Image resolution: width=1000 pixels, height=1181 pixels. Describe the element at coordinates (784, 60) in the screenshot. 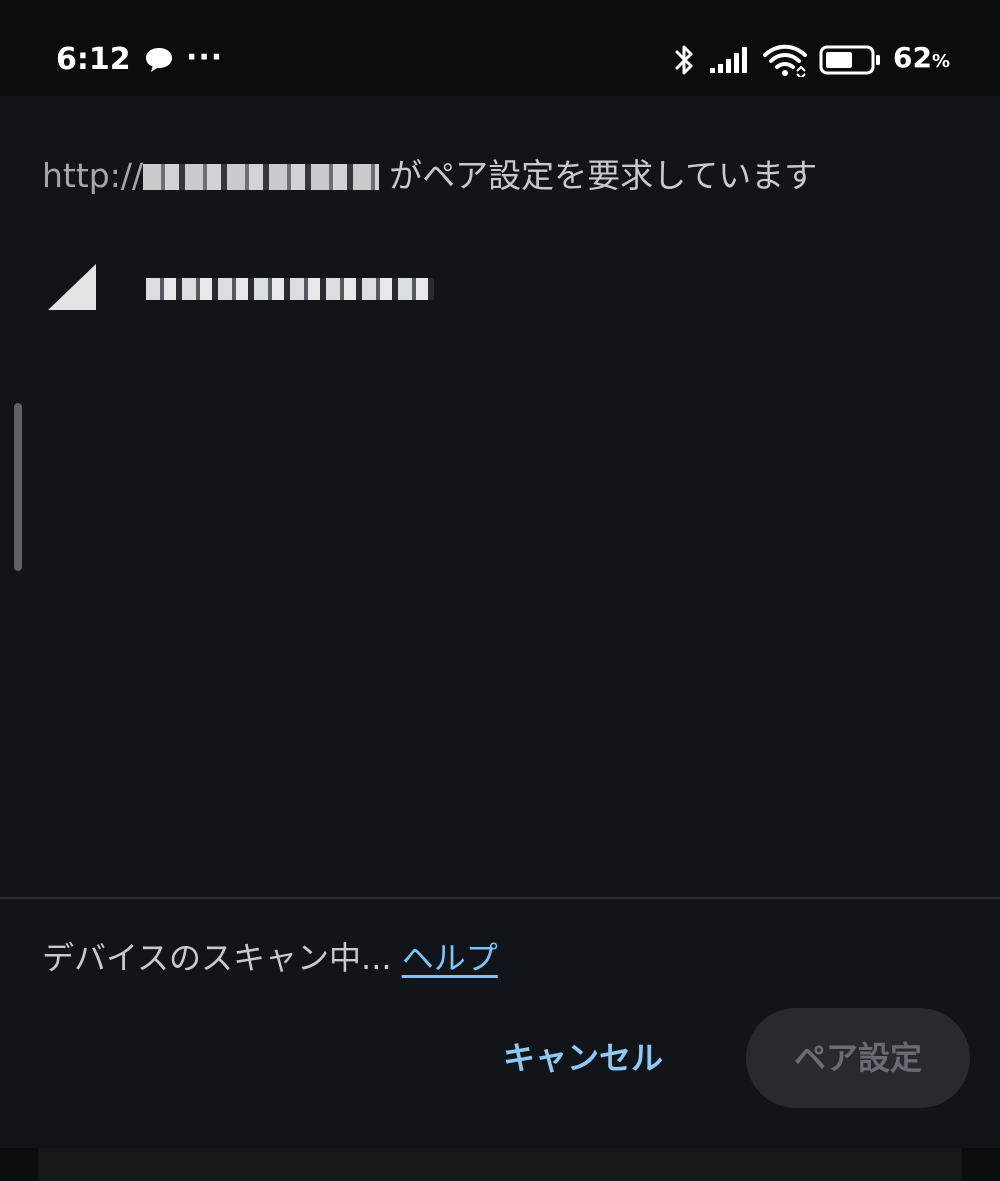

I see `wifi-icon` at that location.